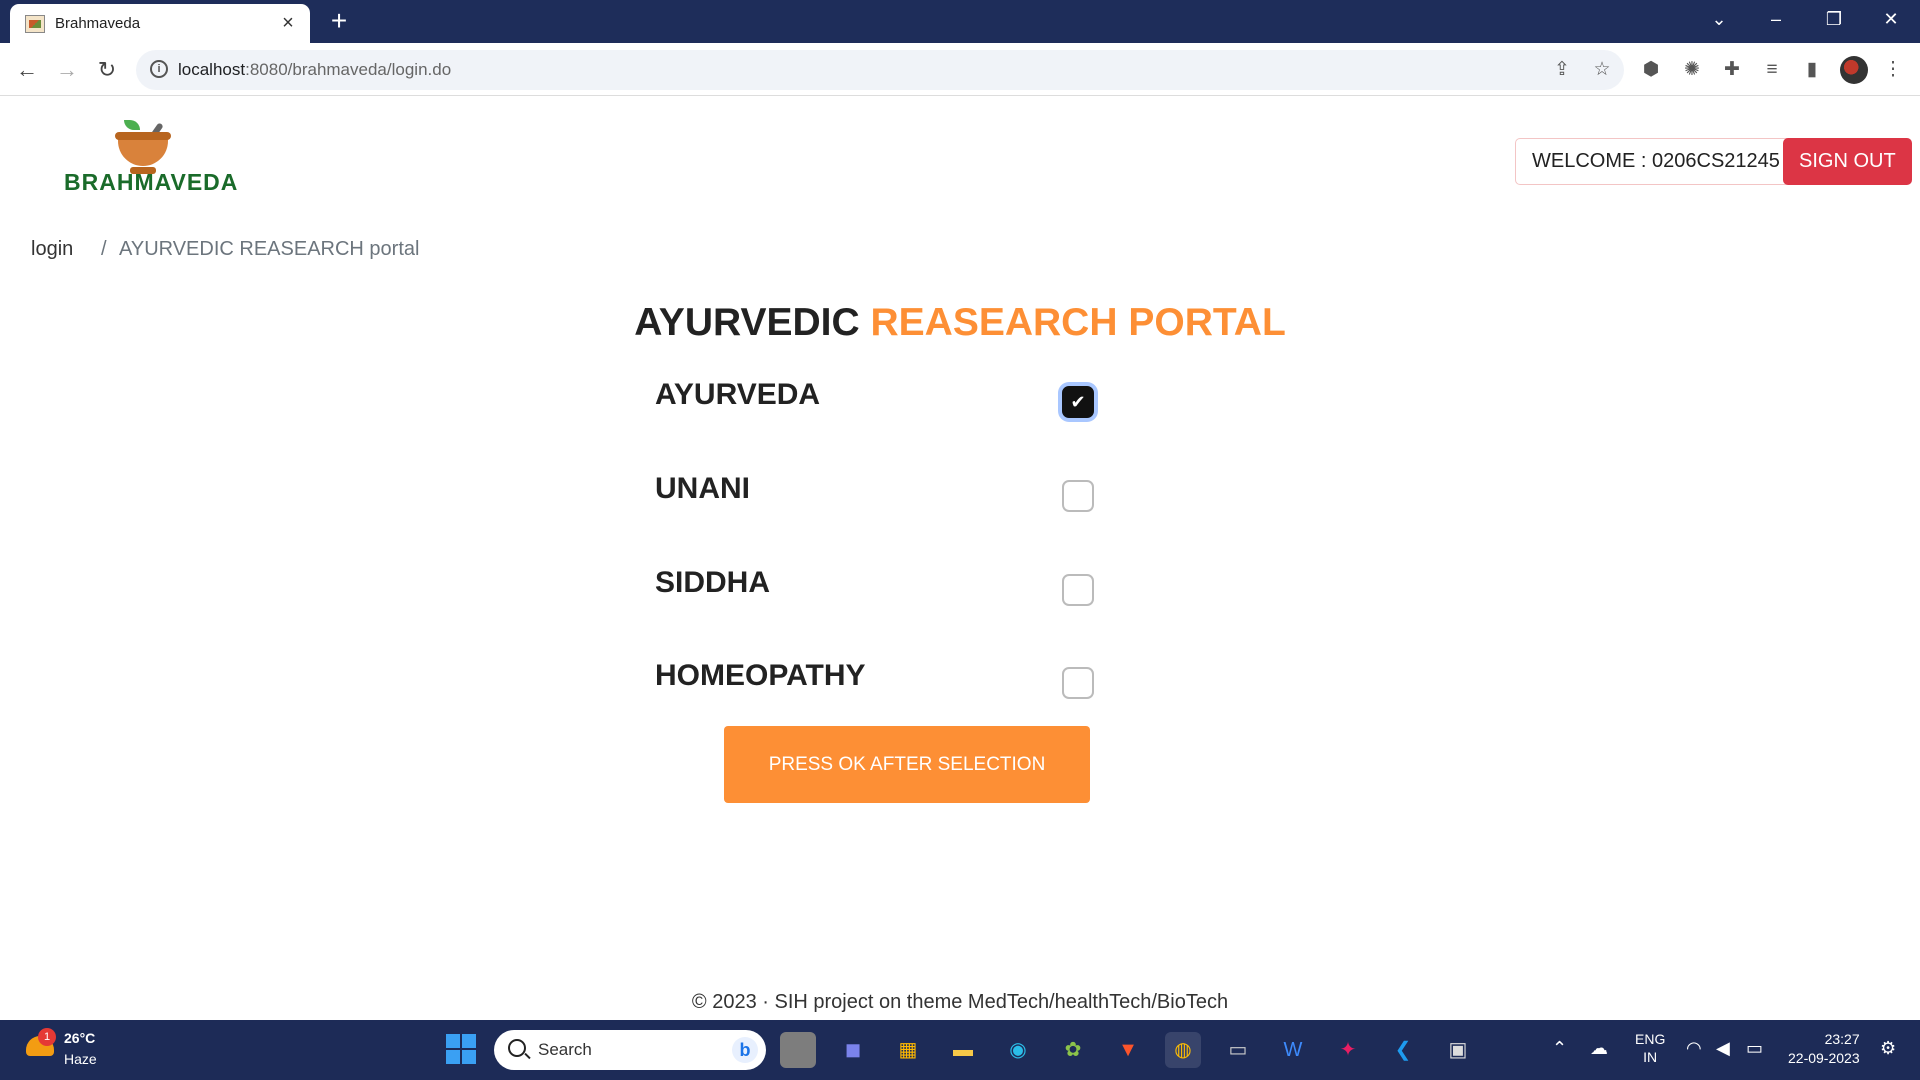  What do you see at coordinates (1559, 1048) in the screenshot?
I see `show-hidden-icons-icon: ⌃` at bounding box center [1559, 1048].